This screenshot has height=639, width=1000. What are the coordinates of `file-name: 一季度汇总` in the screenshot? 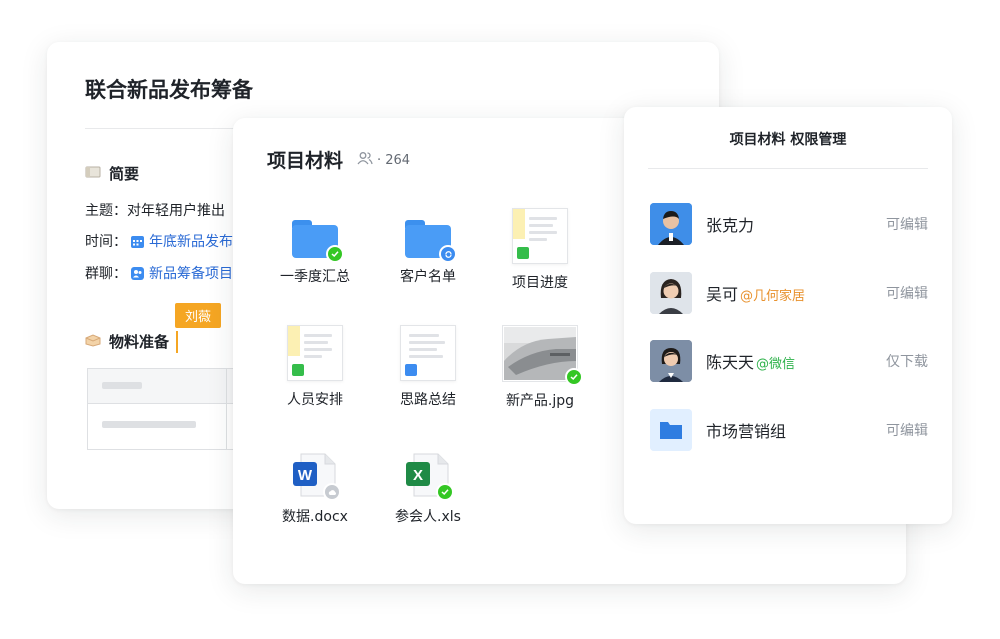 It's located at (315, 277).